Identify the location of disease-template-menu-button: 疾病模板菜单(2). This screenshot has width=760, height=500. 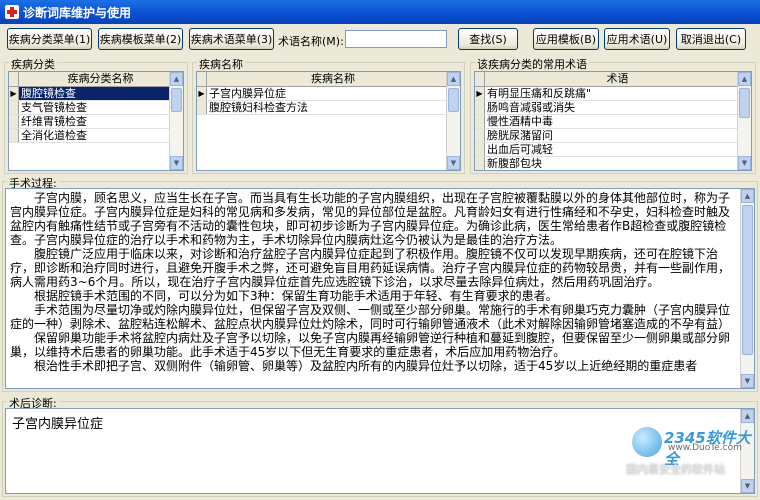
(140, 39).